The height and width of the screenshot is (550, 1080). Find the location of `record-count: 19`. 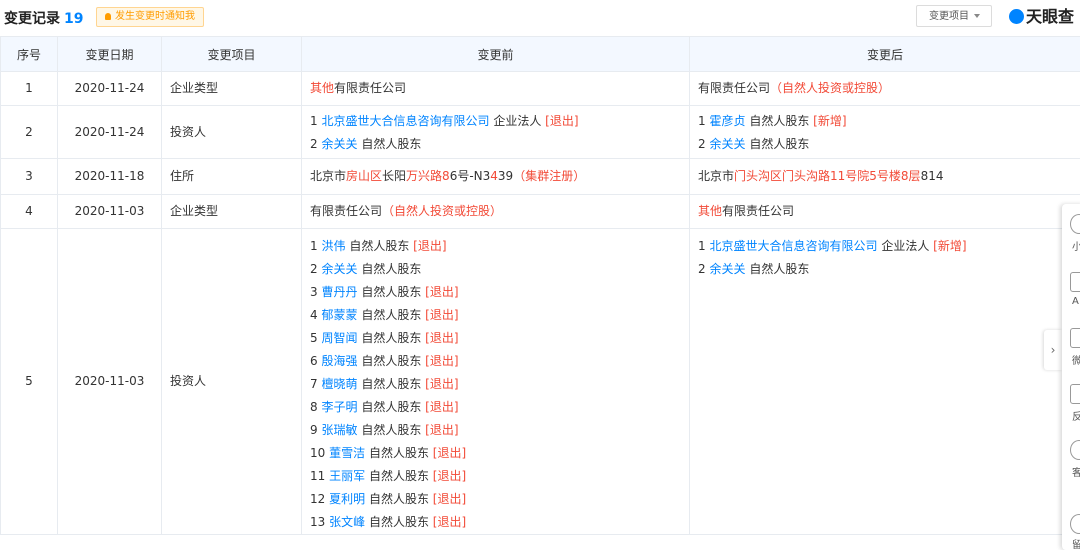

record-count: 19 is located at coordinates (73, 19).